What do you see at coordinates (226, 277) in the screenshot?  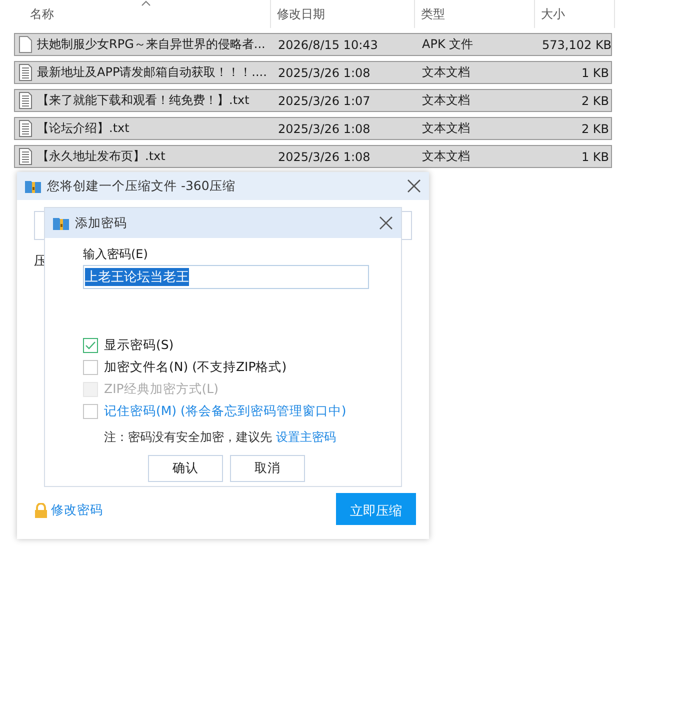 I see `password-field: 上老王论坛当老王` at bounding box center [226, 277].